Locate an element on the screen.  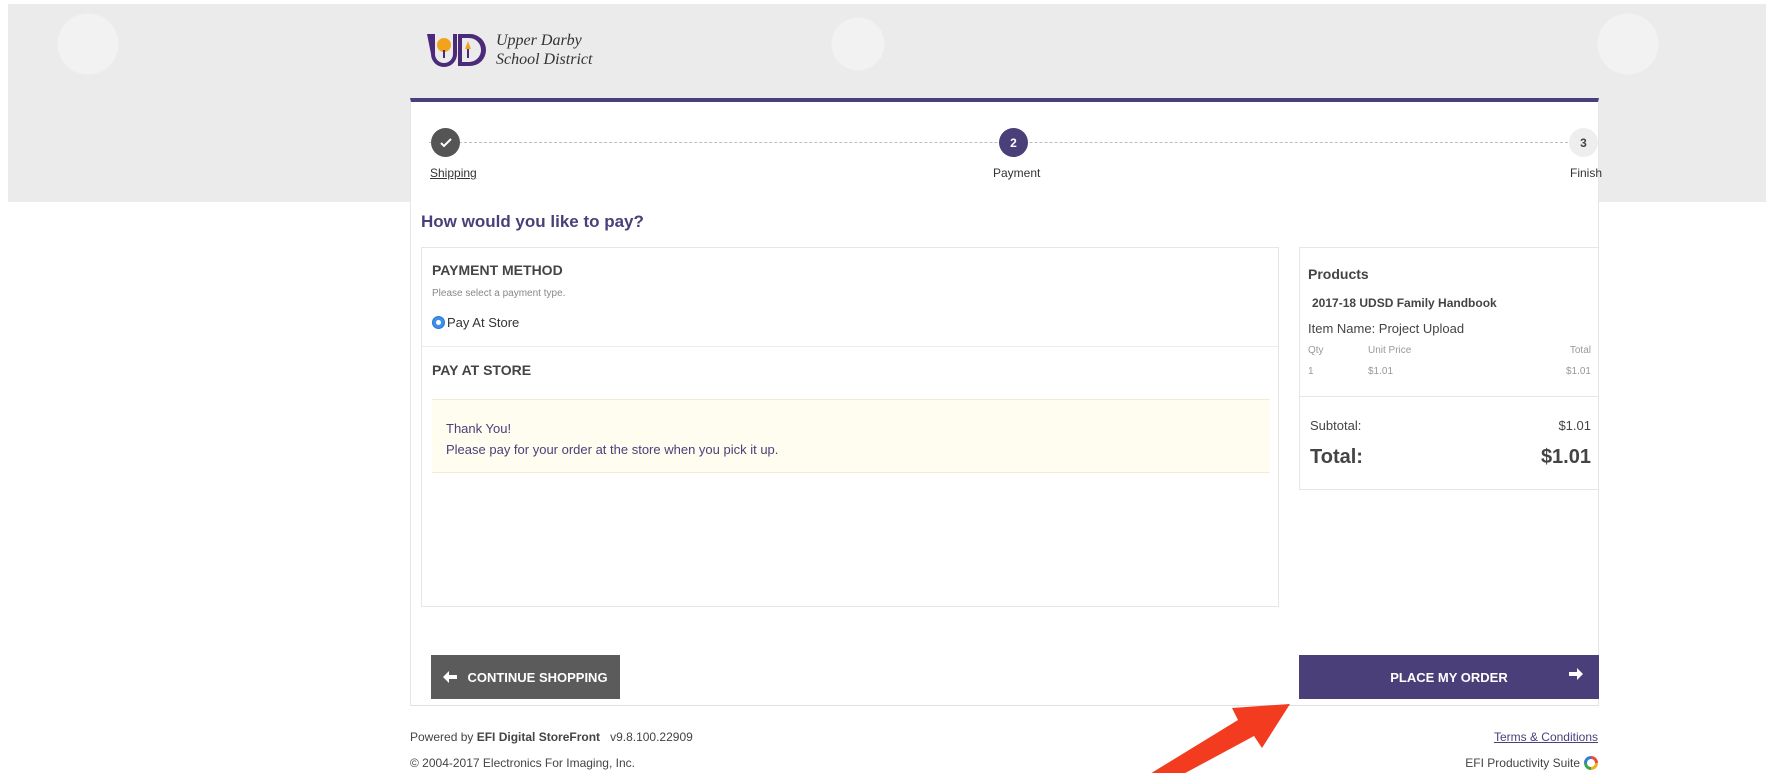
step-payment-number: 2 is located at coordinates (1013, 142).